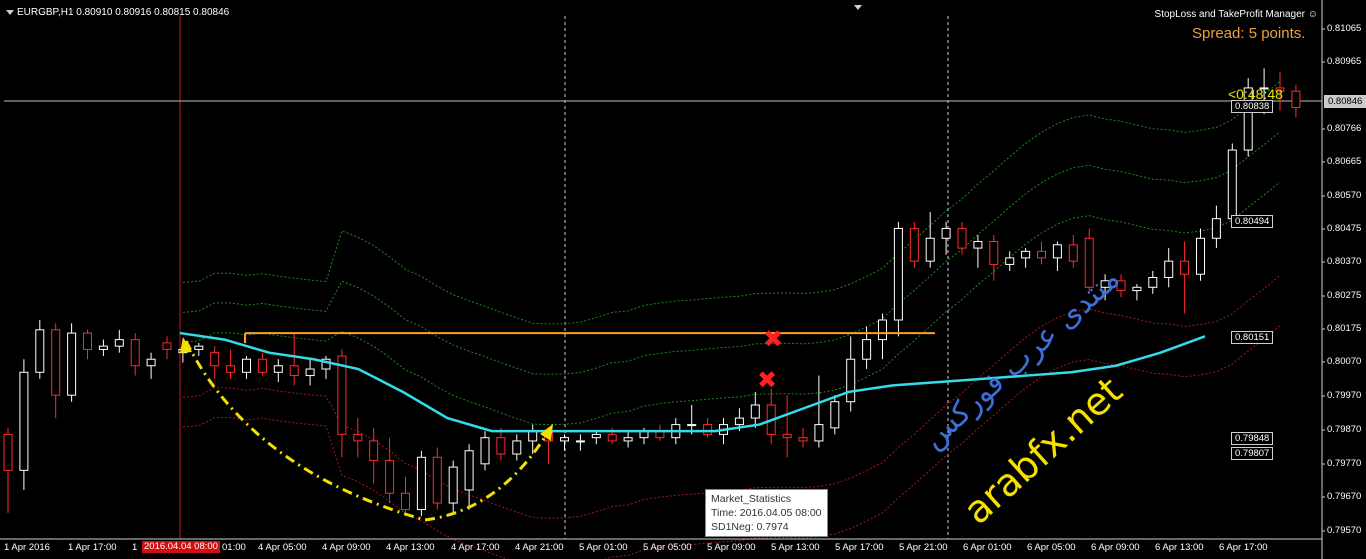 The height and width of the screenshot is (559, 1366). I want to click on price-axis-label: 0.80175, so click(1344, 328).